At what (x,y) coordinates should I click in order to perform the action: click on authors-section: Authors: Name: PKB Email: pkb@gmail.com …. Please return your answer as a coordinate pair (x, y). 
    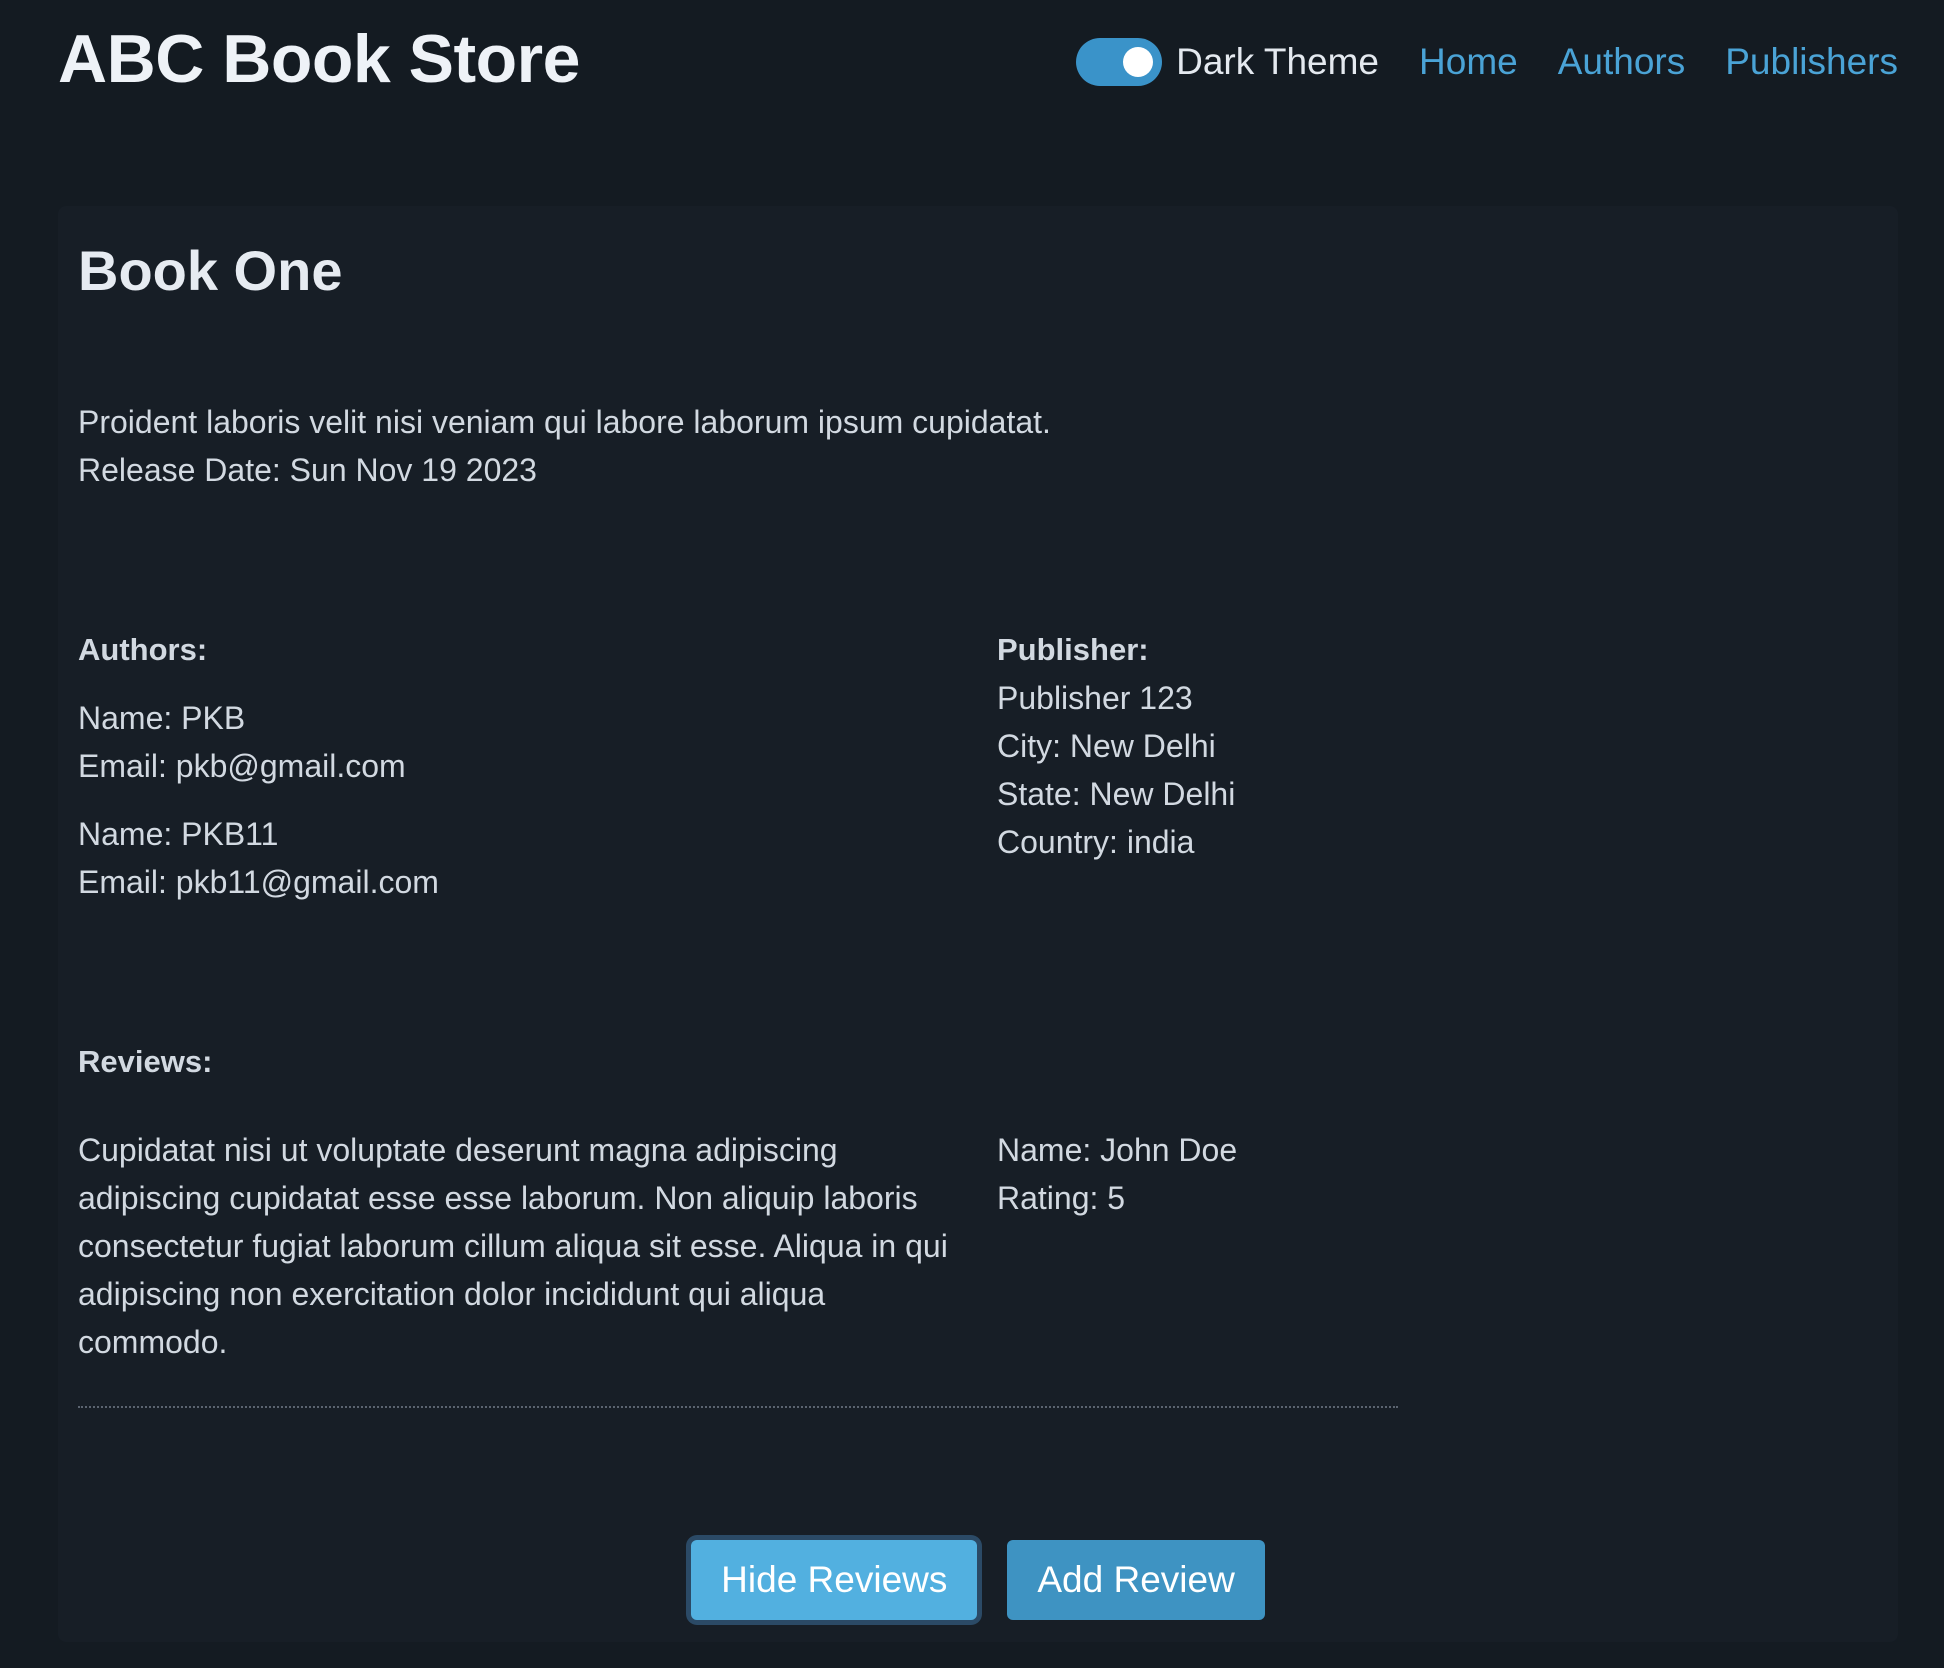
    Looking at the image, I should click on (518, 766).